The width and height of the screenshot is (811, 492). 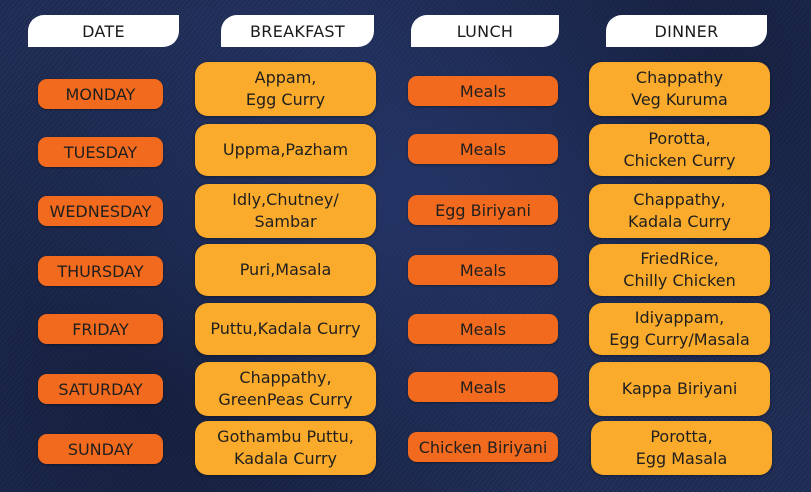 What do you see at coordinates (285, 211) in the screenshot?
I see `breakfast-wednesday: Idly,Chutney/ Sambar` at bounding box center [285, 211].